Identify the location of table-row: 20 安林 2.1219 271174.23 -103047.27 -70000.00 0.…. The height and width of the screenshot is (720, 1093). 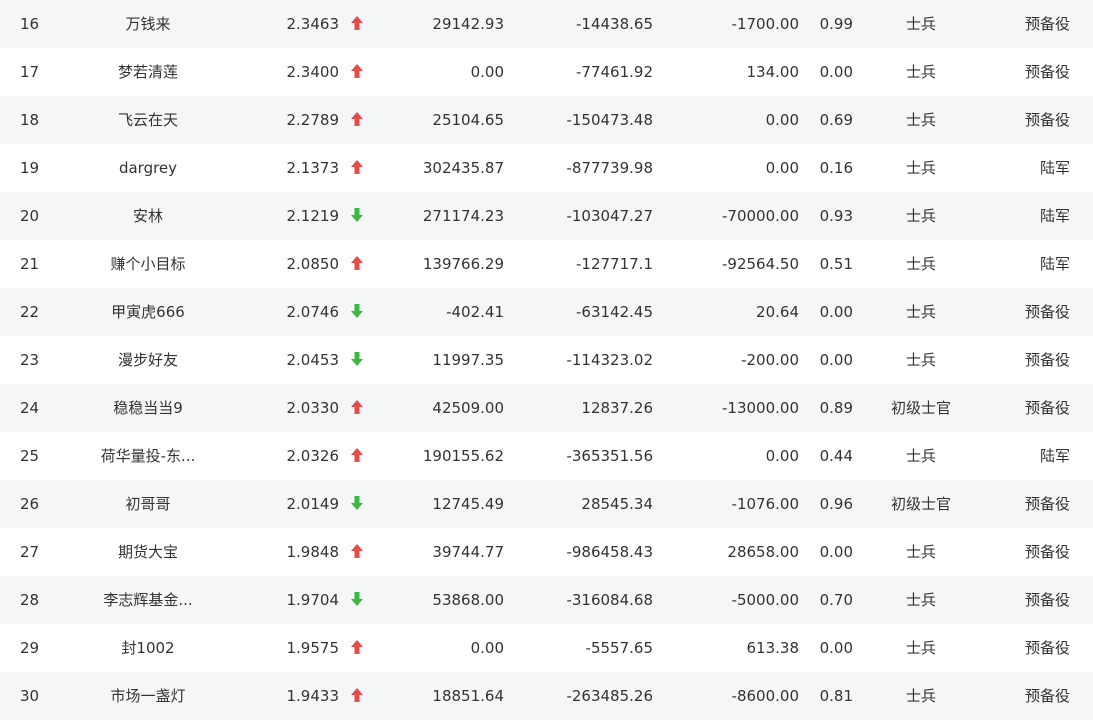
(546, 216).